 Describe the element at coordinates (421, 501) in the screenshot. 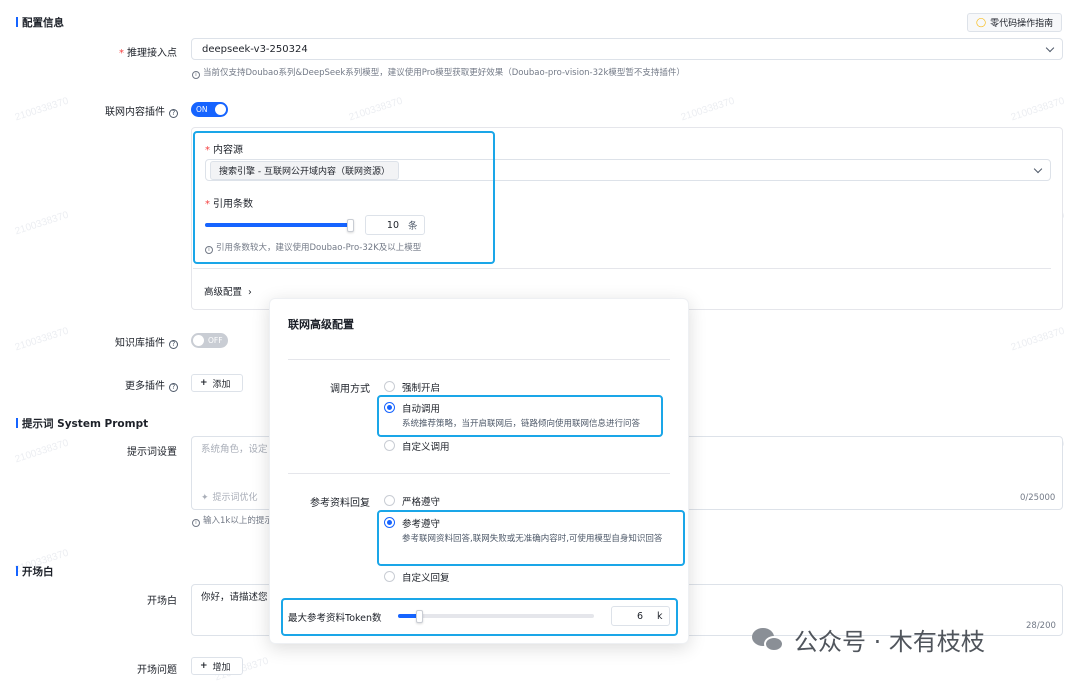

I see `option-strict: 严格遵守` at that location.